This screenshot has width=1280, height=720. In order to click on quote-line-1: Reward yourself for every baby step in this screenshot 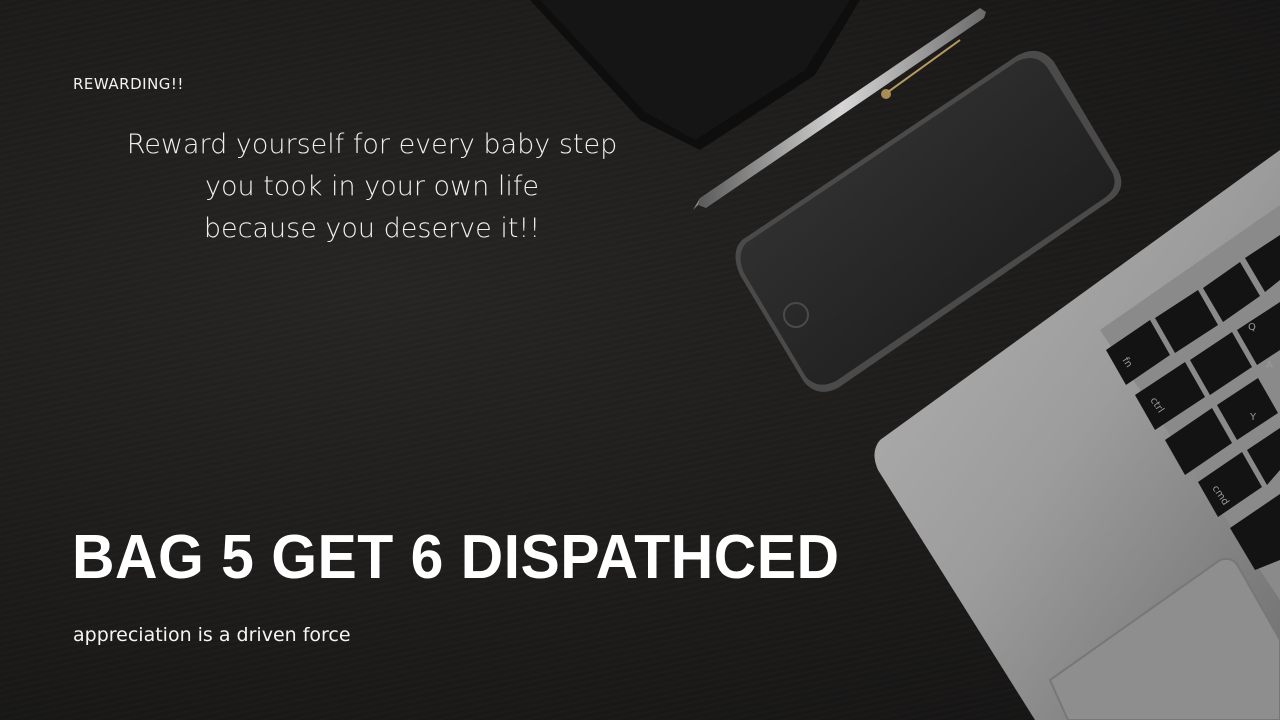, I will do `click(372, 144)`.